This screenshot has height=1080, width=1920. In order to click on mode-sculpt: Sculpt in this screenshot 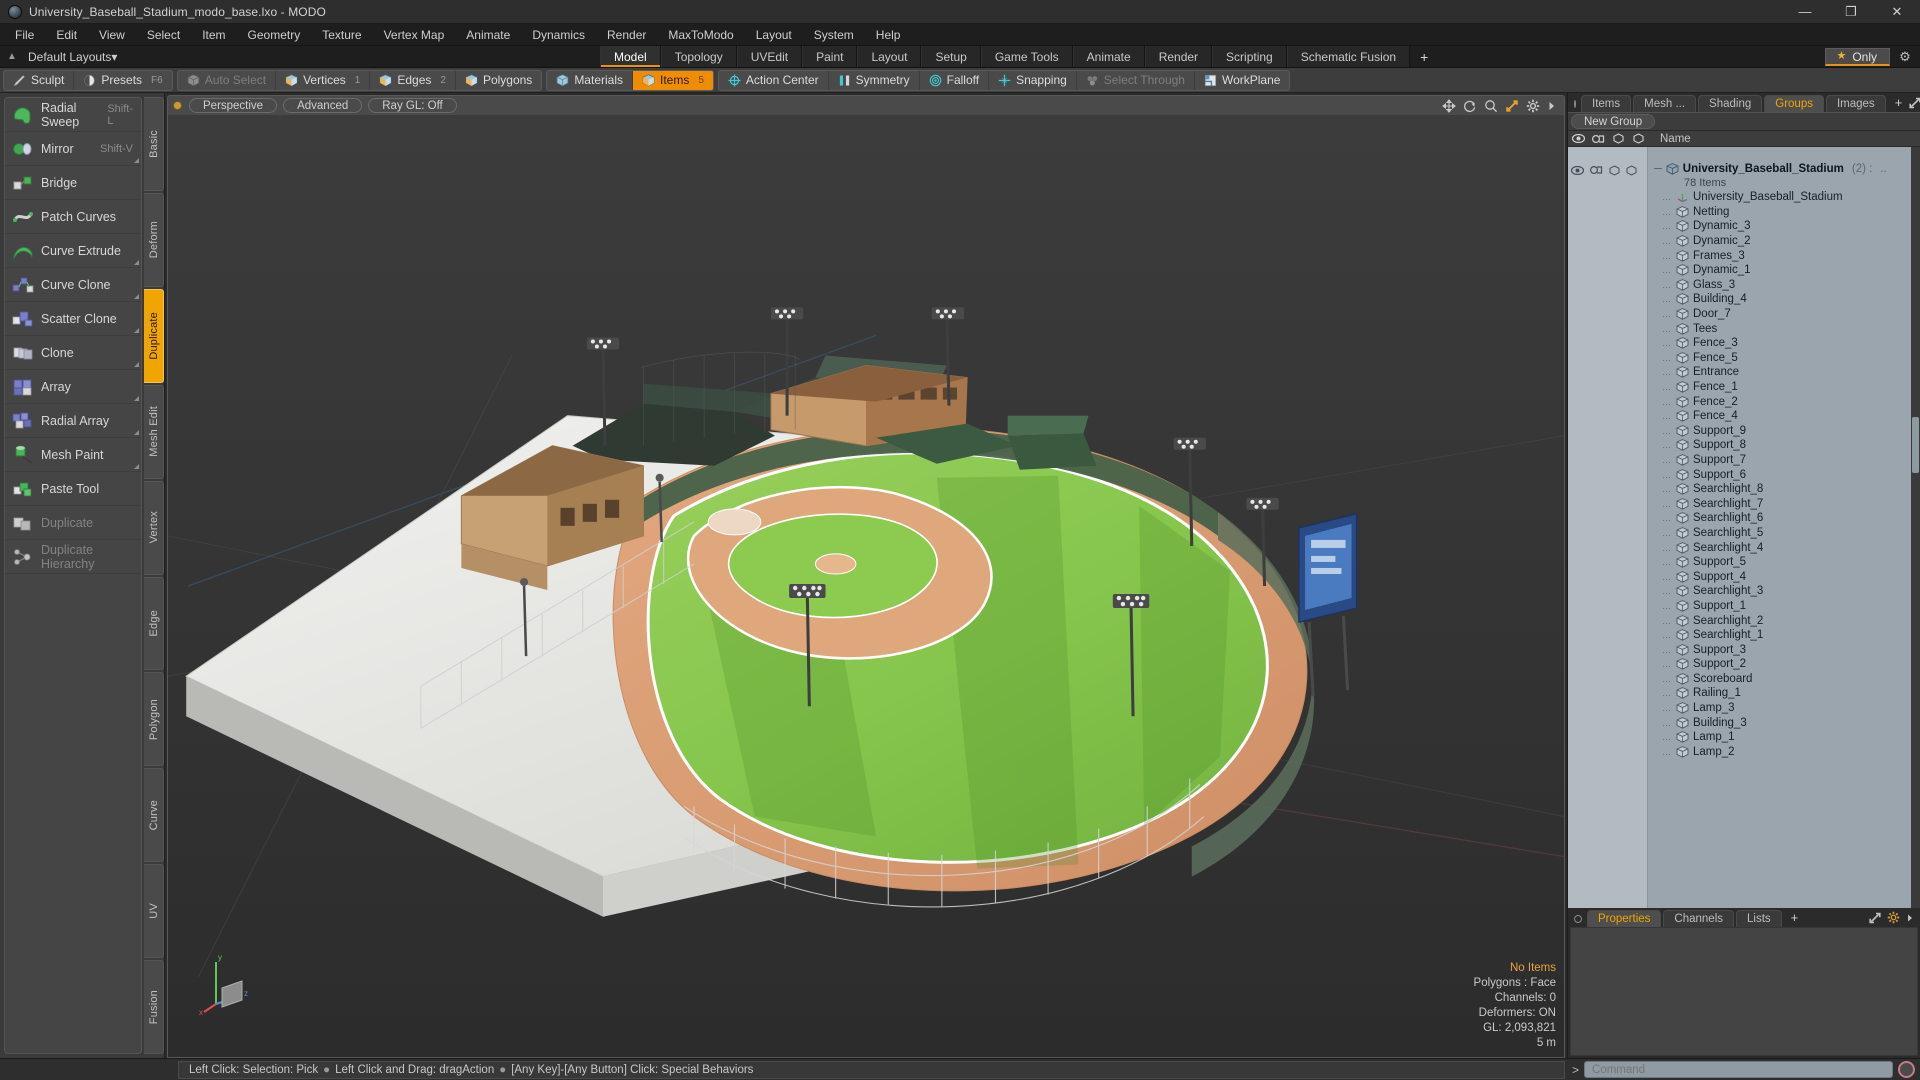, I will do `click(39, 80)`.